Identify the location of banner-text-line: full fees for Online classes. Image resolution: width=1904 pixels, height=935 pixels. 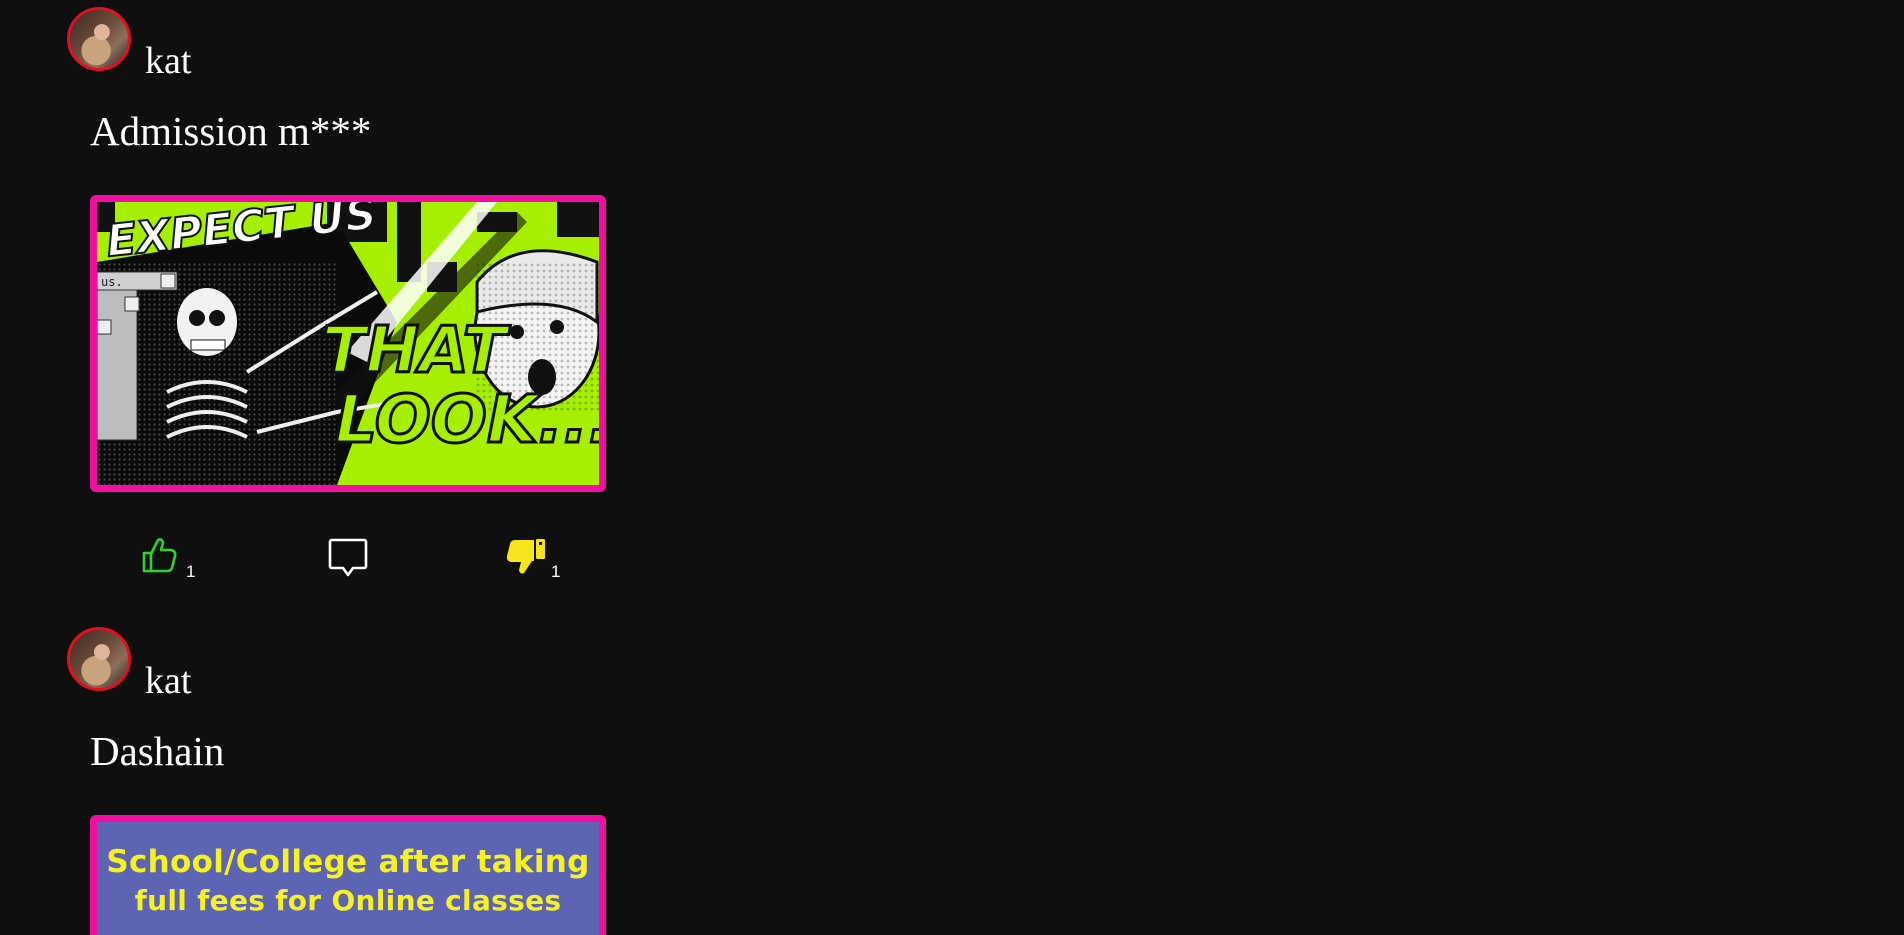
(348, 900).